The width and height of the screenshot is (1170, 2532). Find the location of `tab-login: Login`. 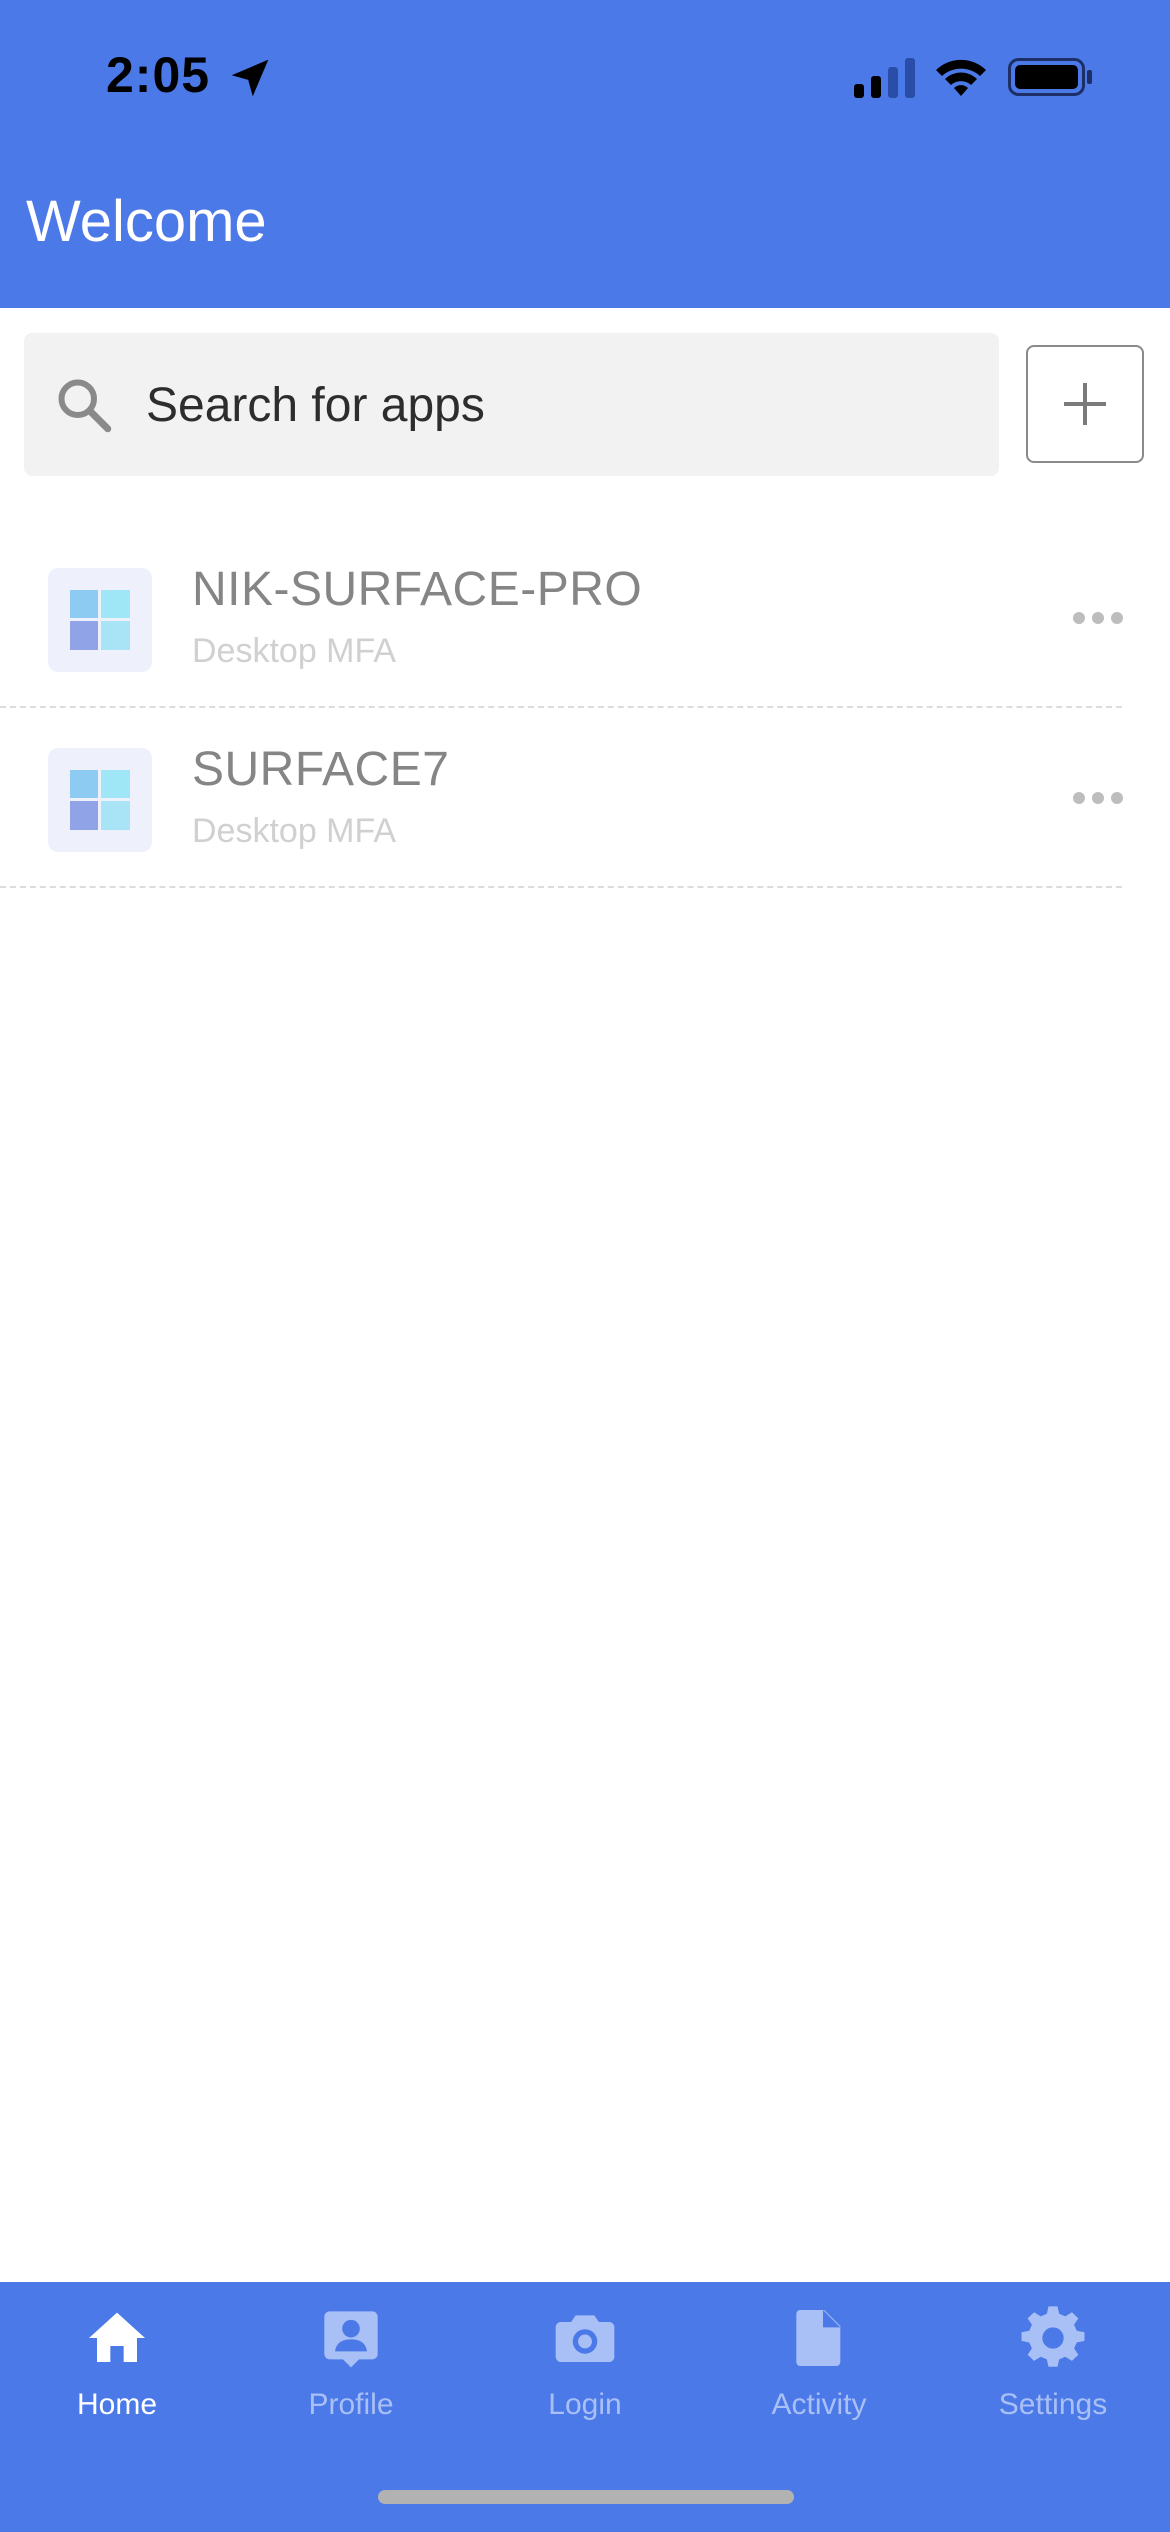

tab-login: Login is located at coordinates (585, 2372).